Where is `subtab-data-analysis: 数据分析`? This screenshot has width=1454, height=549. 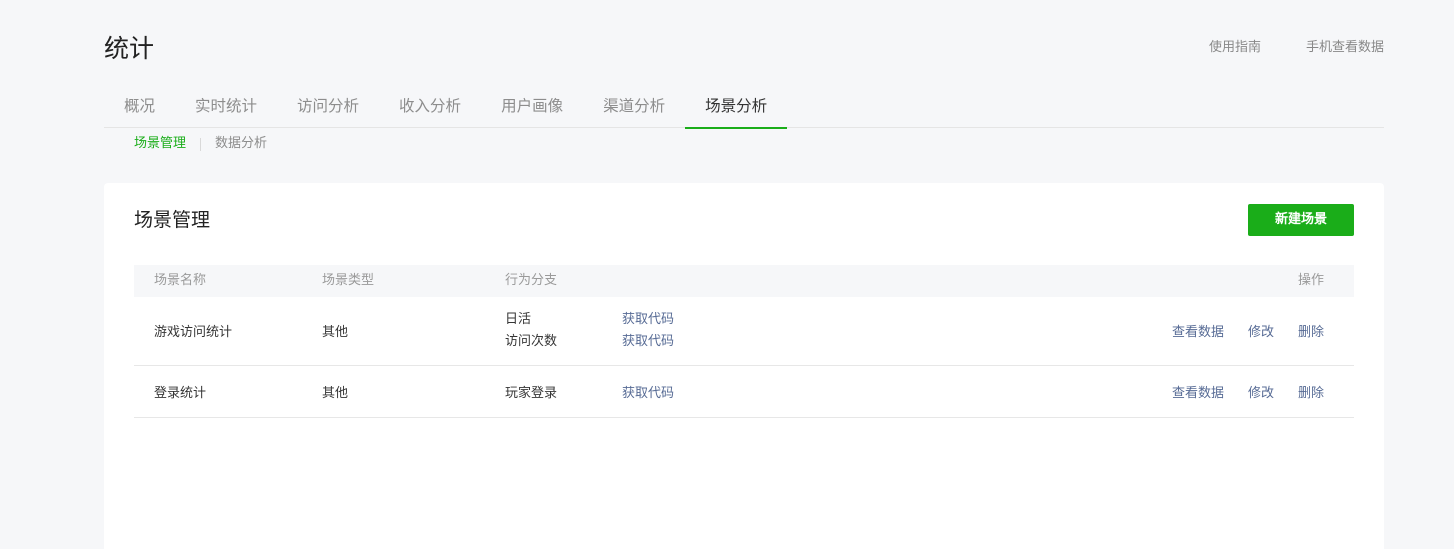
subtab-data-analysis: 数据分析 is located at coordinates (241, 144).